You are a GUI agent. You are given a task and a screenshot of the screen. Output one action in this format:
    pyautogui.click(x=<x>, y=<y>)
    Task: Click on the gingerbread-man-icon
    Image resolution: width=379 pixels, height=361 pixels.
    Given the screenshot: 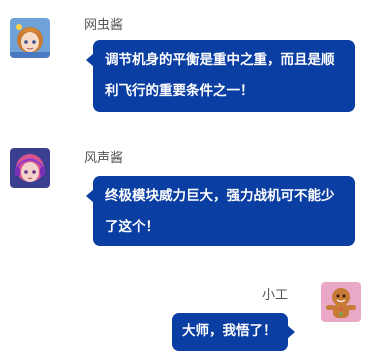 What is the action you would take?
    pyautogui.click(x=341, y=302)
    